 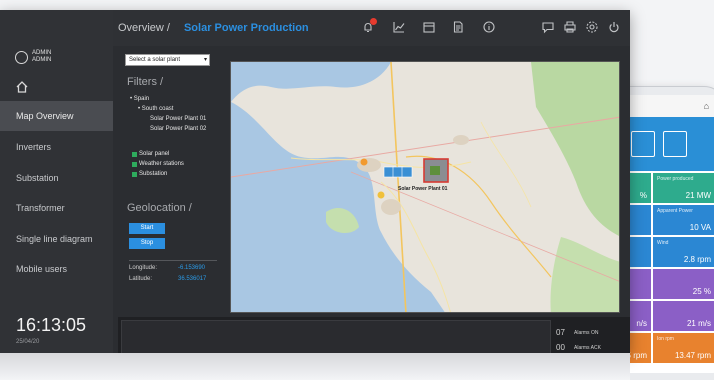 What do you see at coordinates (675, 211) in the screenshot?
I see `phone-tile-label: Apparent Power` at bounding box center [675, 211].